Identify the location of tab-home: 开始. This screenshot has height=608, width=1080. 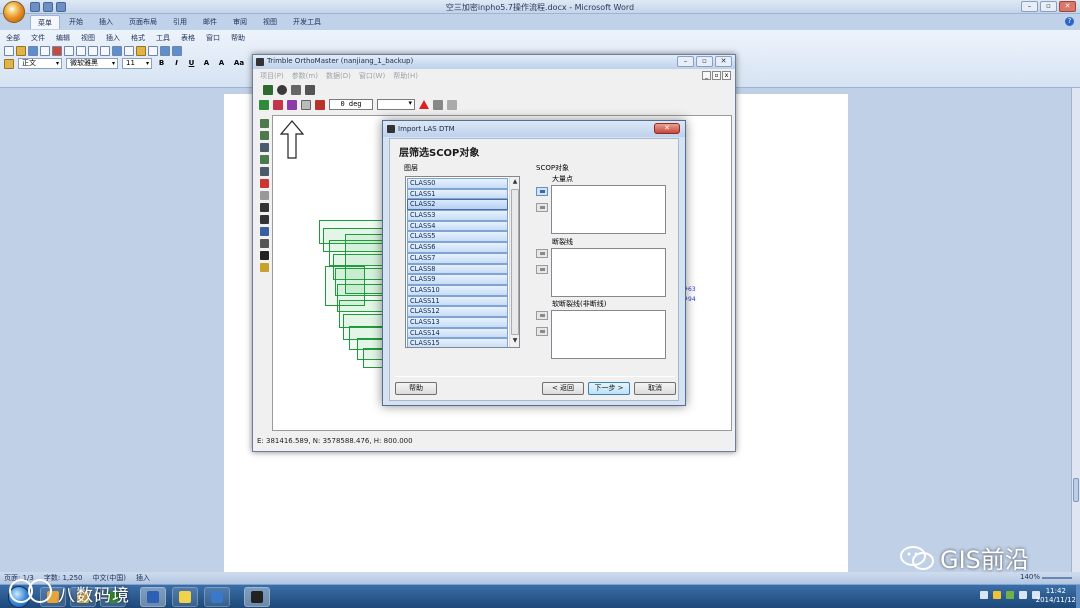
(76, 22).